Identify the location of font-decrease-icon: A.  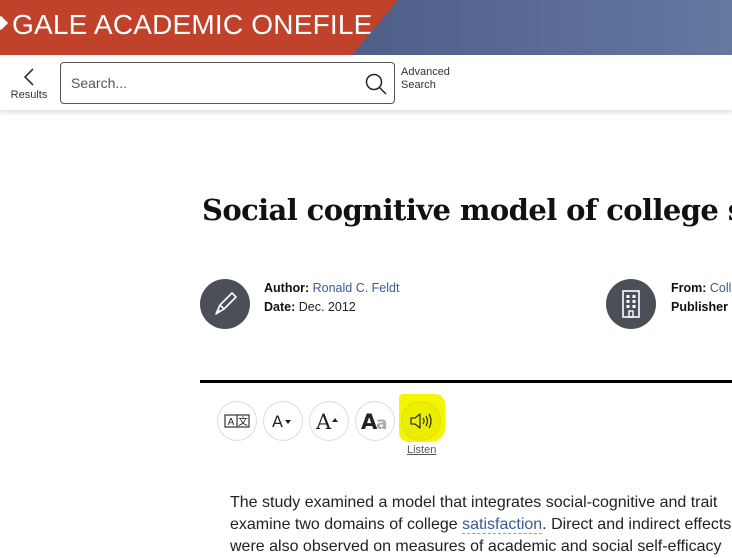
(281, 421).